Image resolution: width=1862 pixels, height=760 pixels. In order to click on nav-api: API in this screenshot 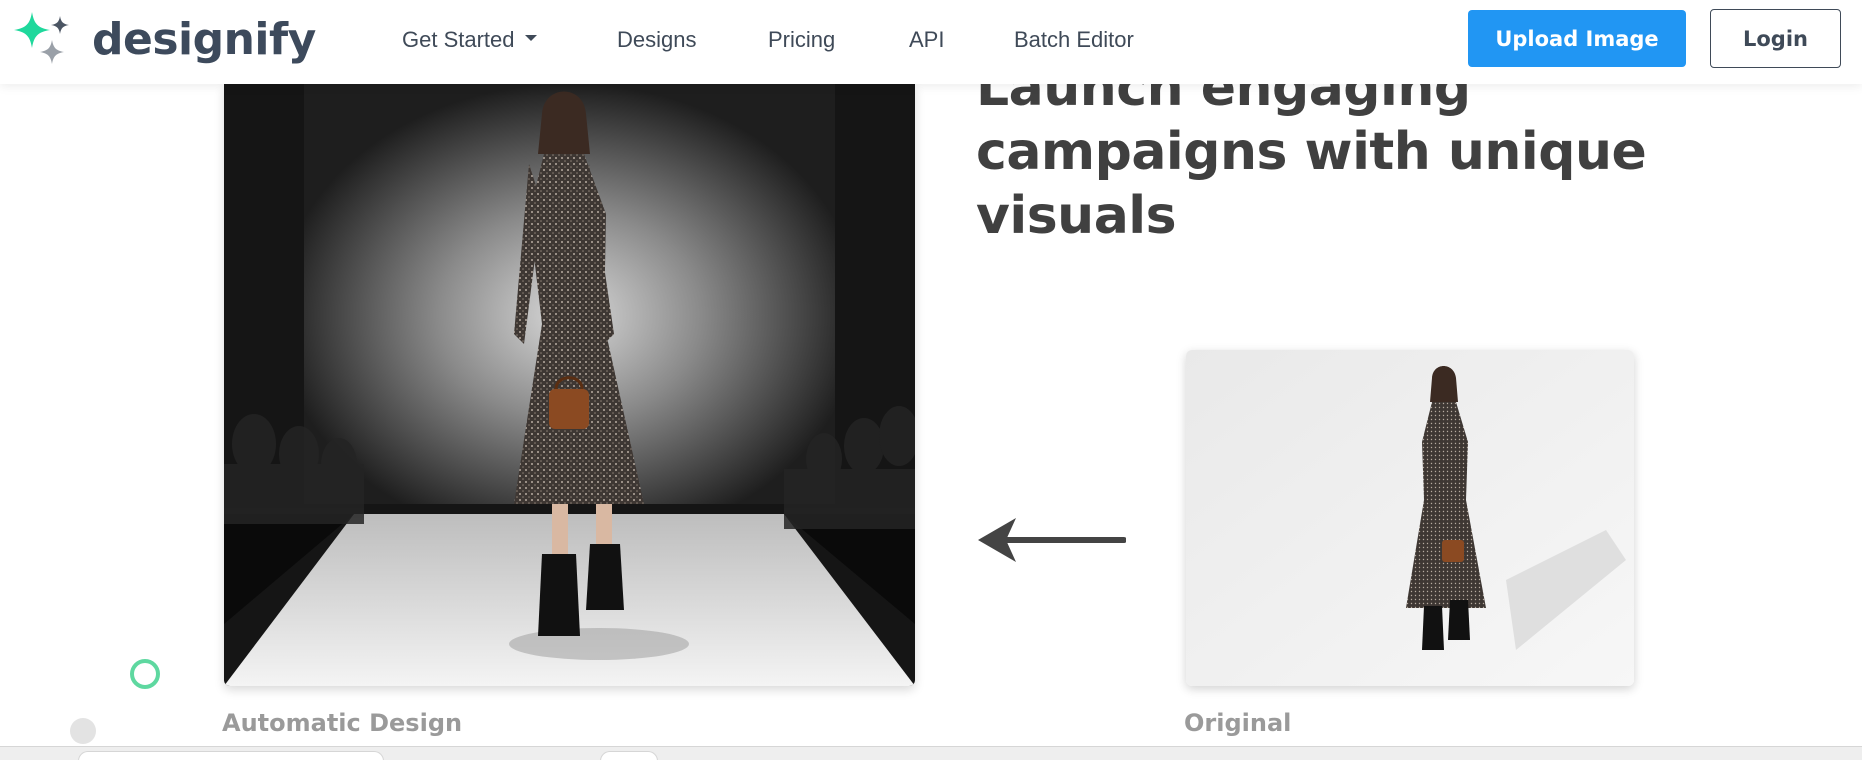, I will do `click(926, 40)`.